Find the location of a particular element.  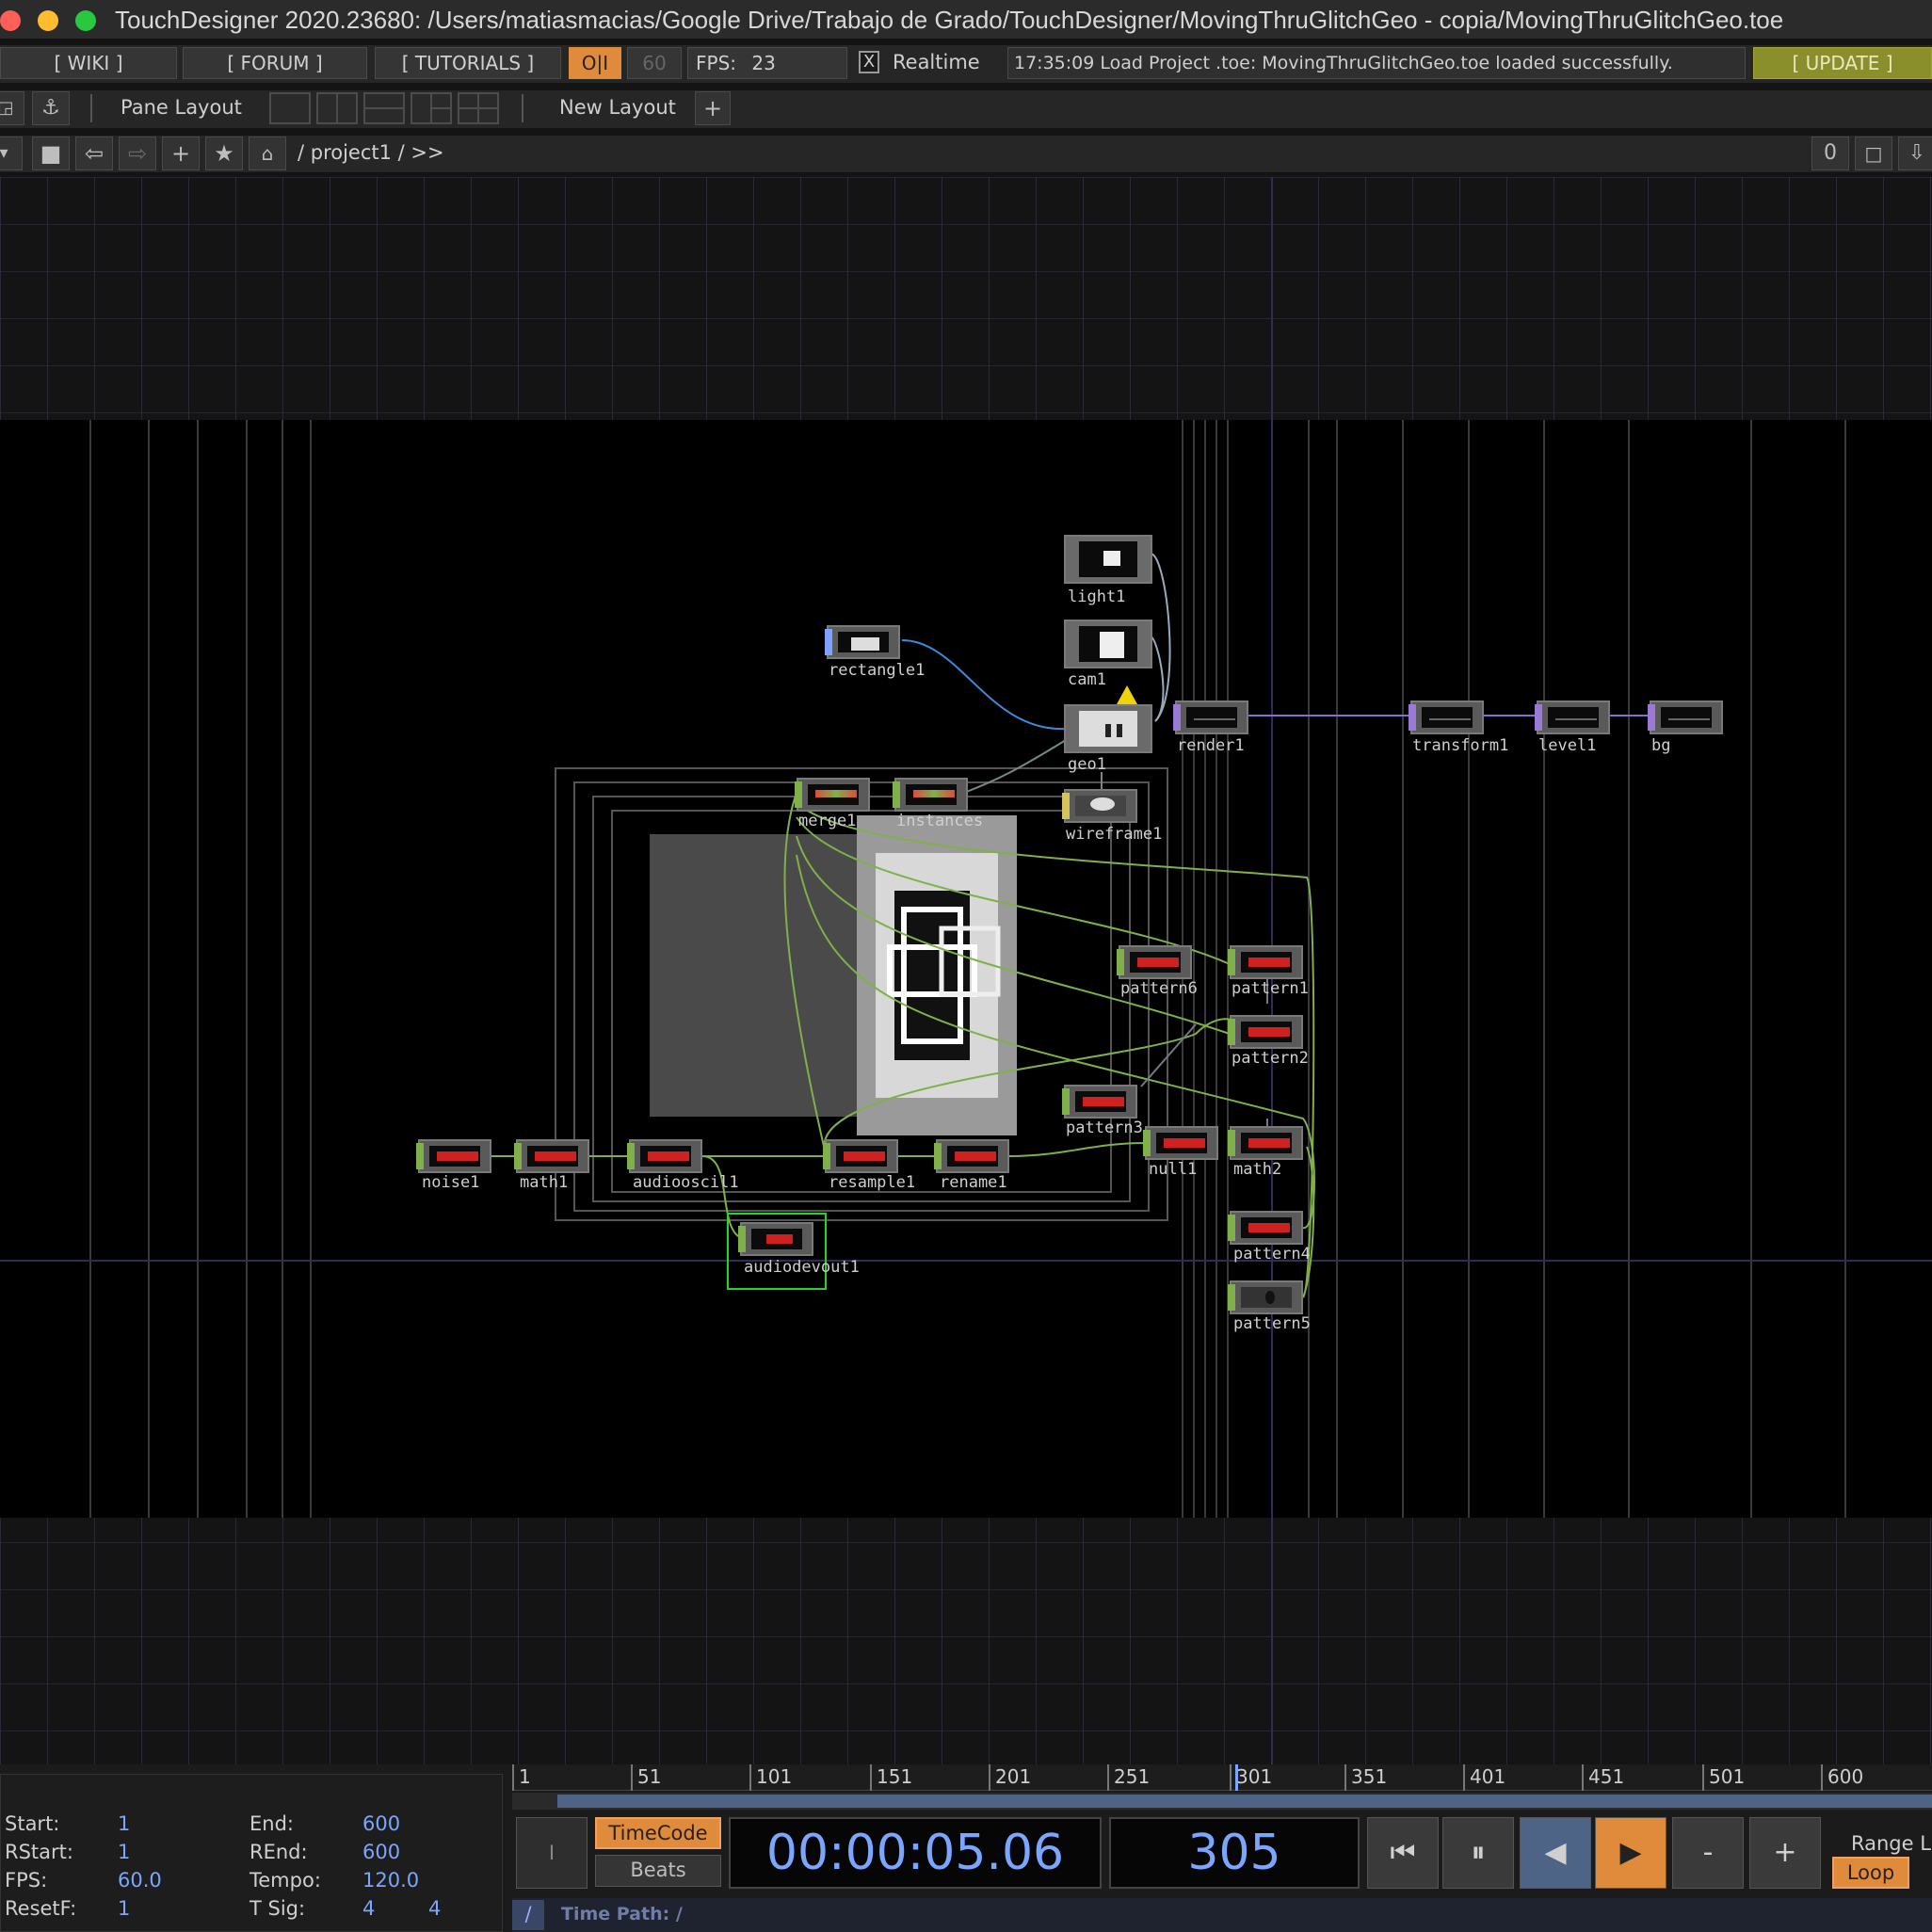

perform-toggle-button: O|I is located at coordinates (595, 63).